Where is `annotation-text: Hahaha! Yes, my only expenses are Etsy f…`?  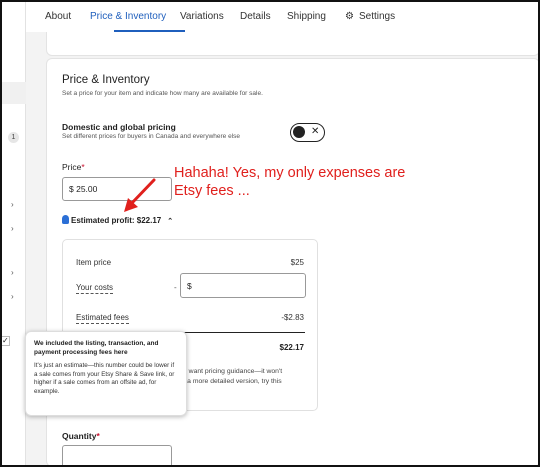
annotation-text: Hahaha! Yes, my only expenses are Etsy f… is located at coordinates (309, 182).